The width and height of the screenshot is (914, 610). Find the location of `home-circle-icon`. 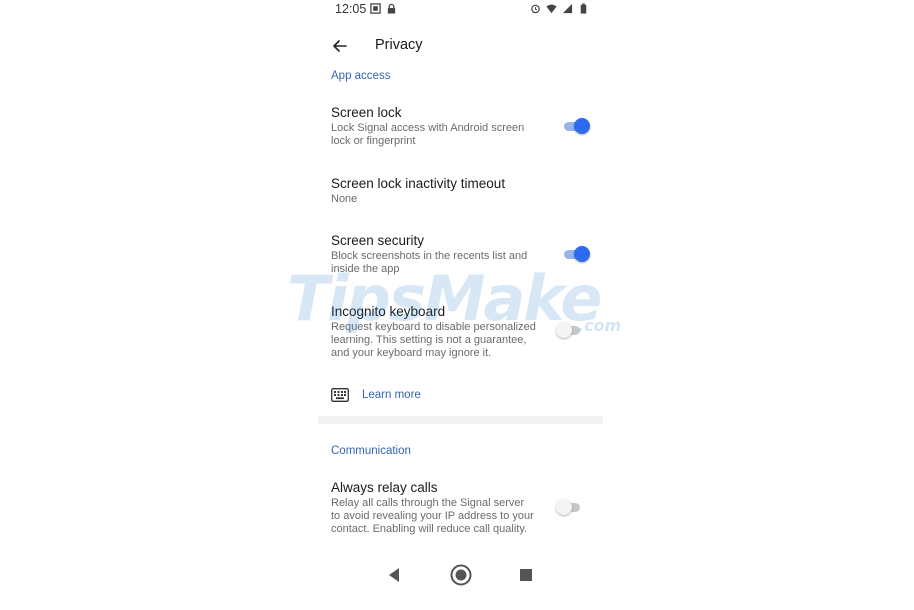

home-circle-icon is located at coordinates (461, 575).